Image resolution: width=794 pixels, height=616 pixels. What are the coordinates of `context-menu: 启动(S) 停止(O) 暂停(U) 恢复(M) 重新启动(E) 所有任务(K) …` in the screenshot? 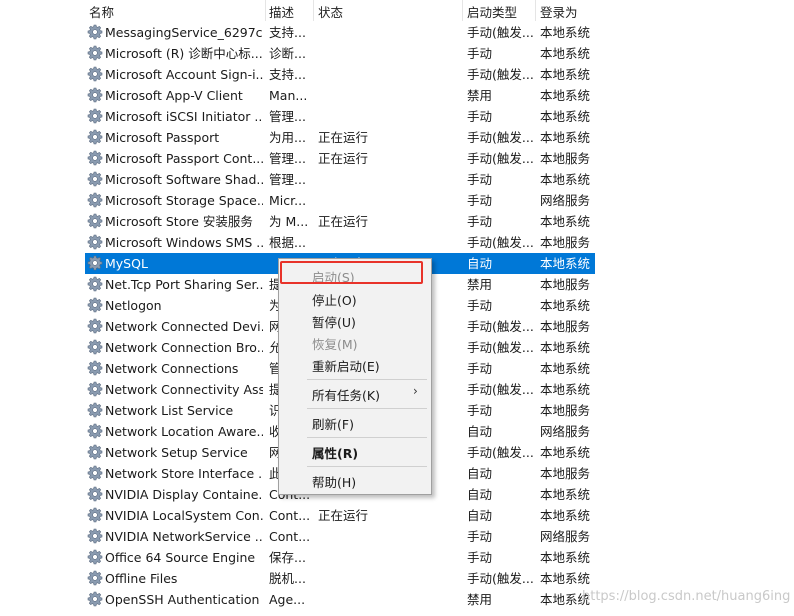 It's located at (355, 376).